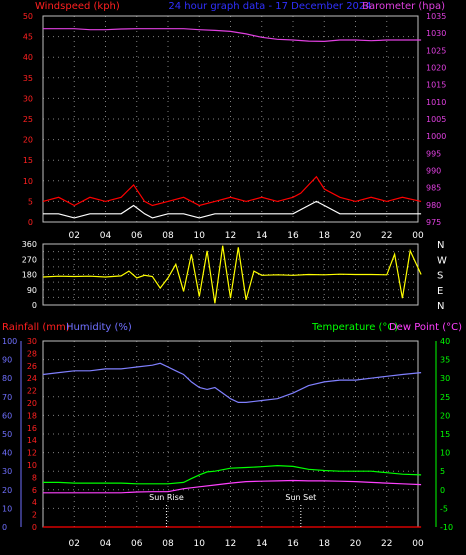 The height and width of the screenshot is (555, 466). I want to click on humidity-tick-label: 80, so click(7, 378).